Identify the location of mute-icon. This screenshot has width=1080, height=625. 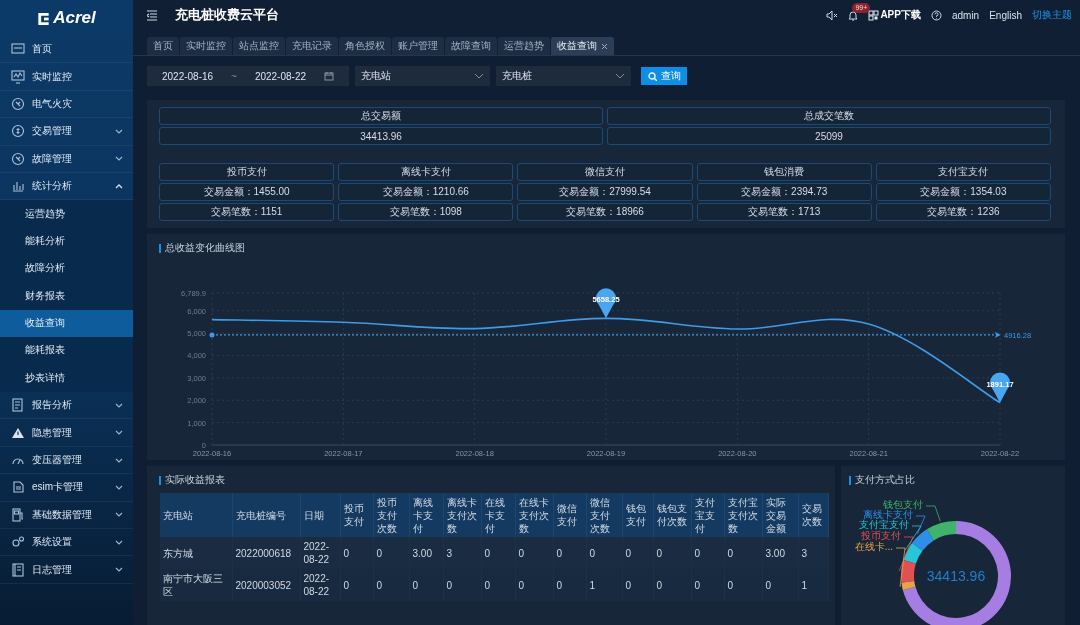
(832, 15).